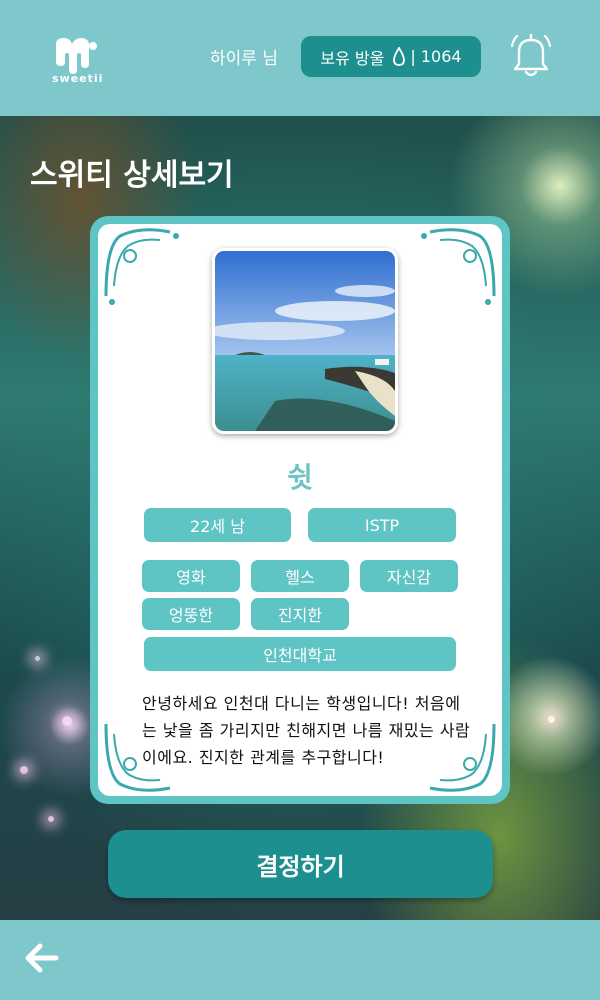  Describe the element at coordinates (391, 56) in the screenshot. I see `drops-balance-badge: 보유 방울 | 1064` at that location.